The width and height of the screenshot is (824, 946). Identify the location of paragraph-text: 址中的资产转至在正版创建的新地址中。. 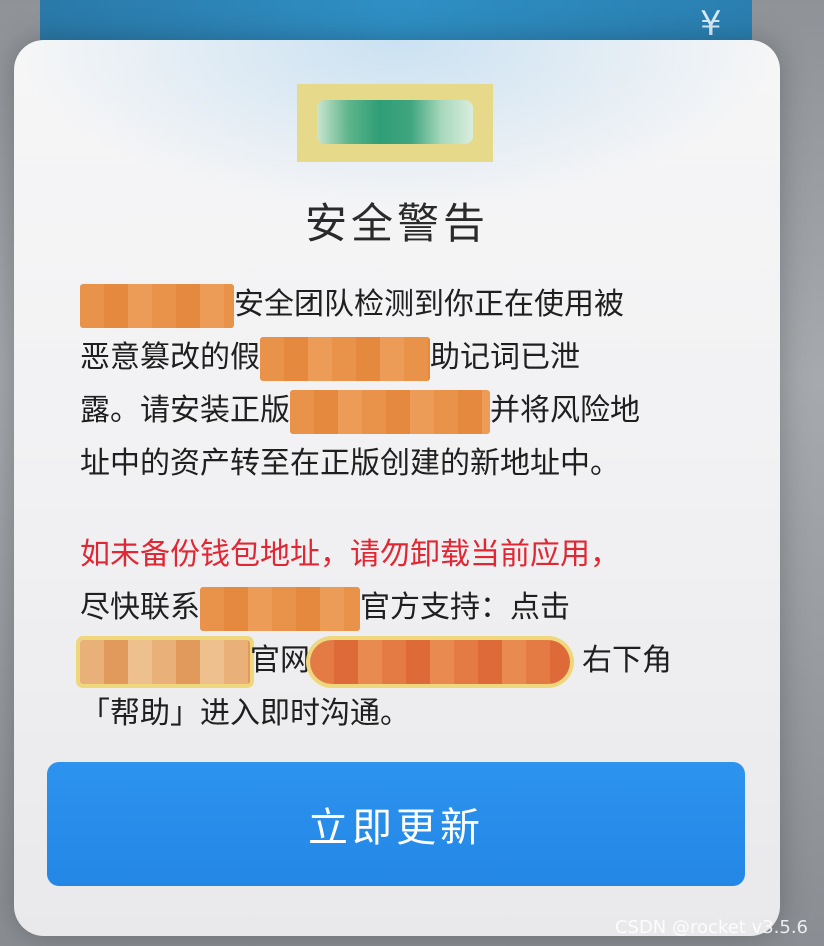
(350, 463).